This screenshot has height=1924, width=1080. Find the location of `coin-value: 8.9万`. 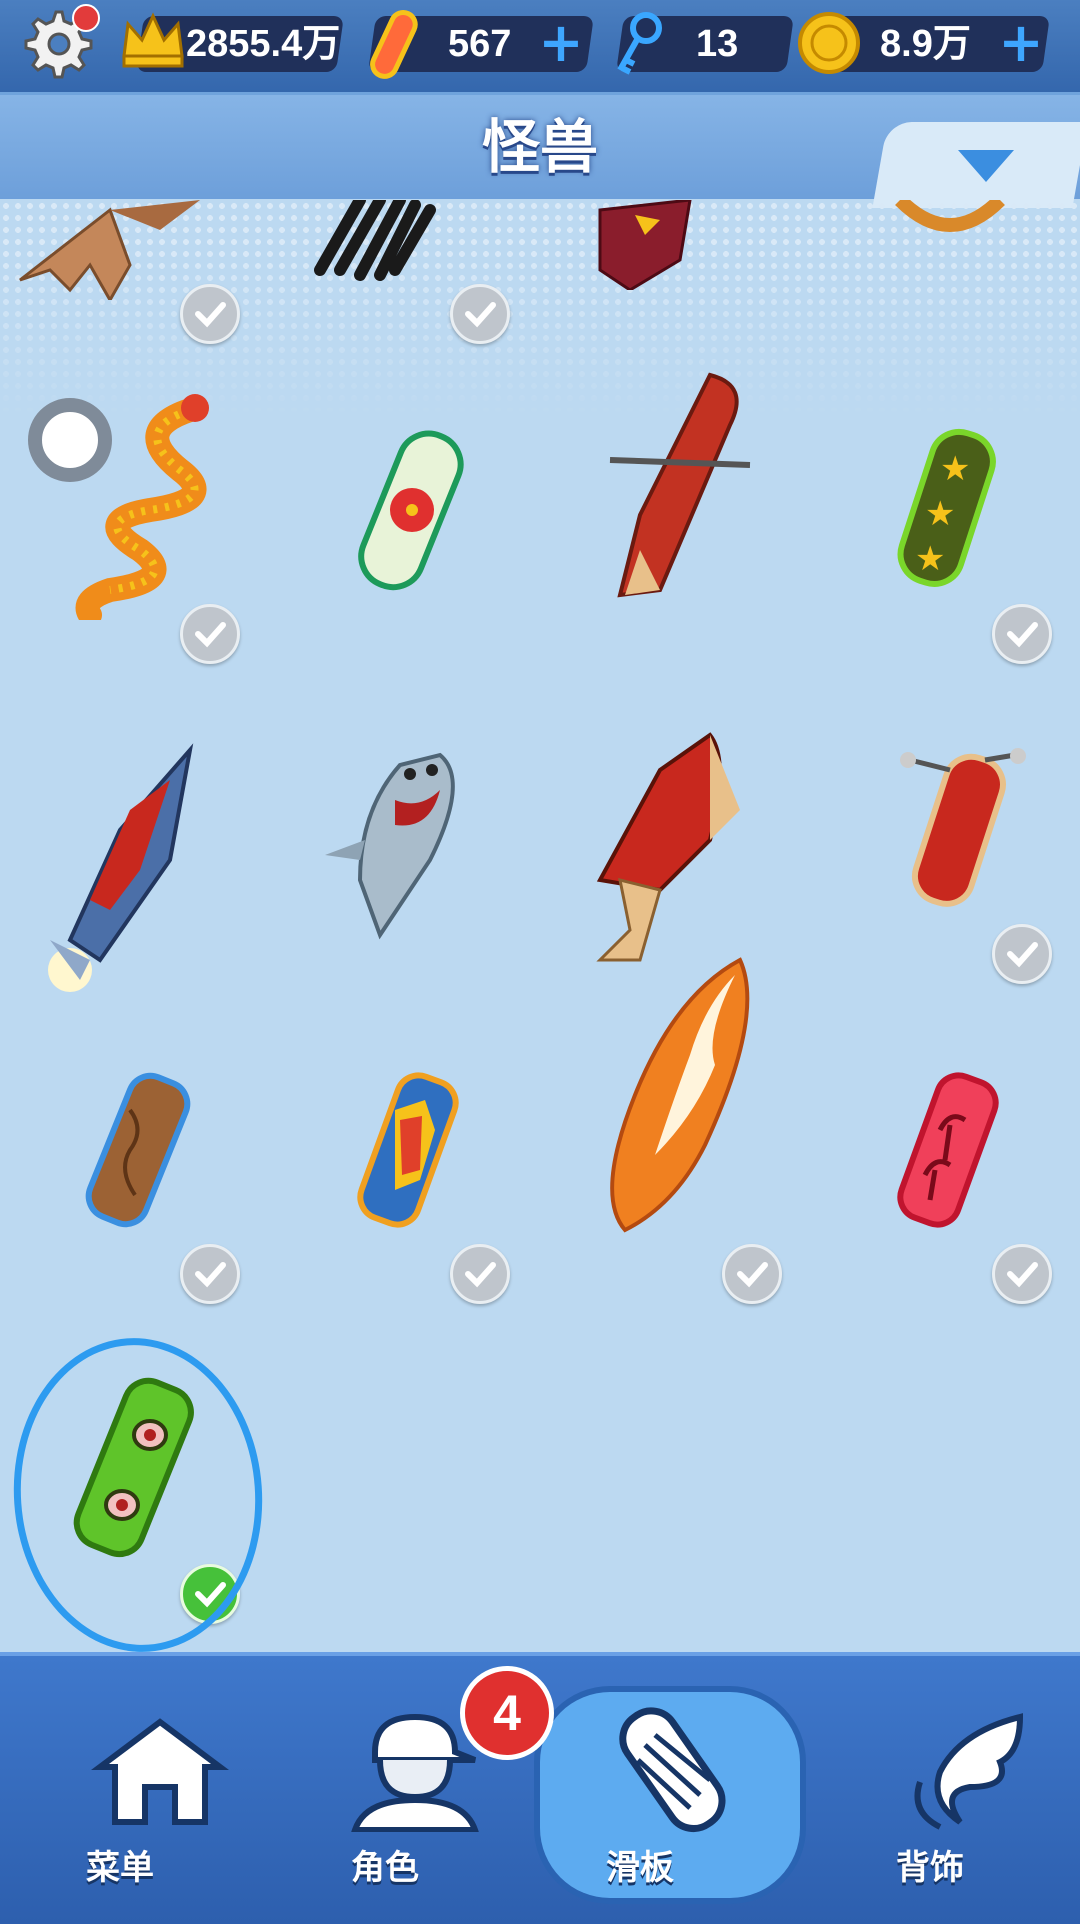

coin-value: 8.9万 is located at coordinates (925, 44).